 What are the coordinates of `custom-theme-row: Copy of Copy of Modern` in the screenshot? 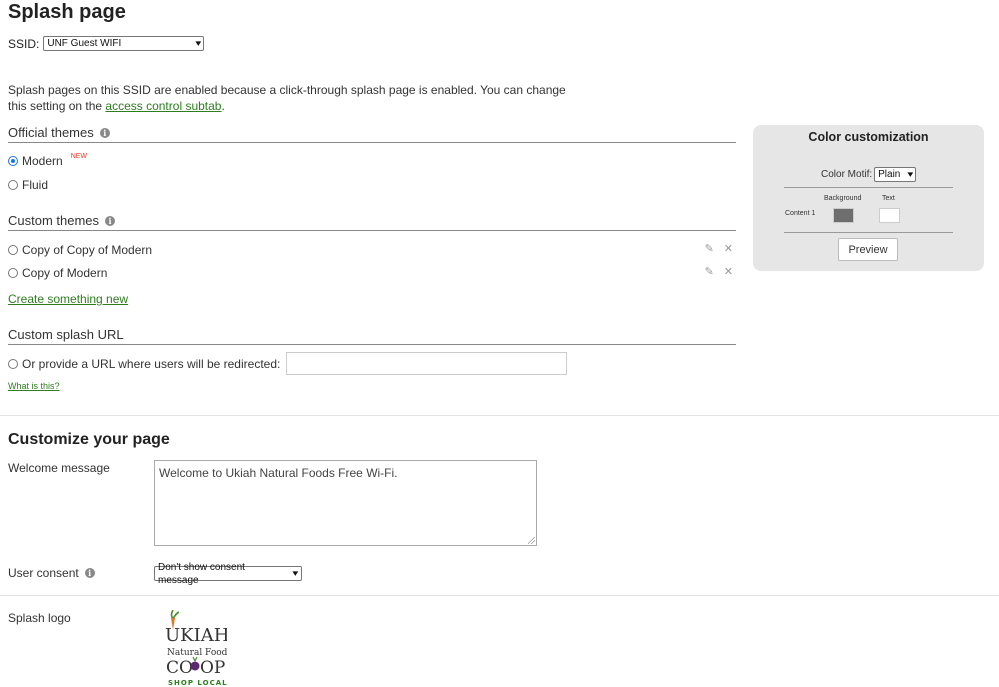 It's located at (80, 250).